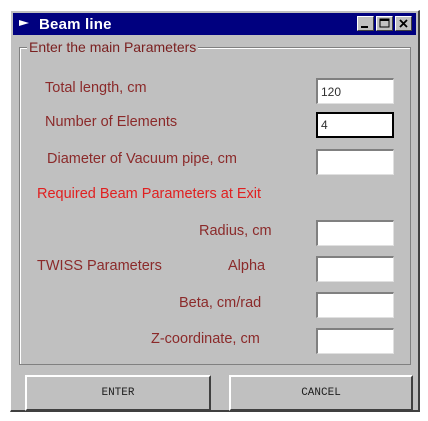 The height and width of the screenshot is (421, 428). I want to click on radius-label: Radius, cm, so click(235, 231).